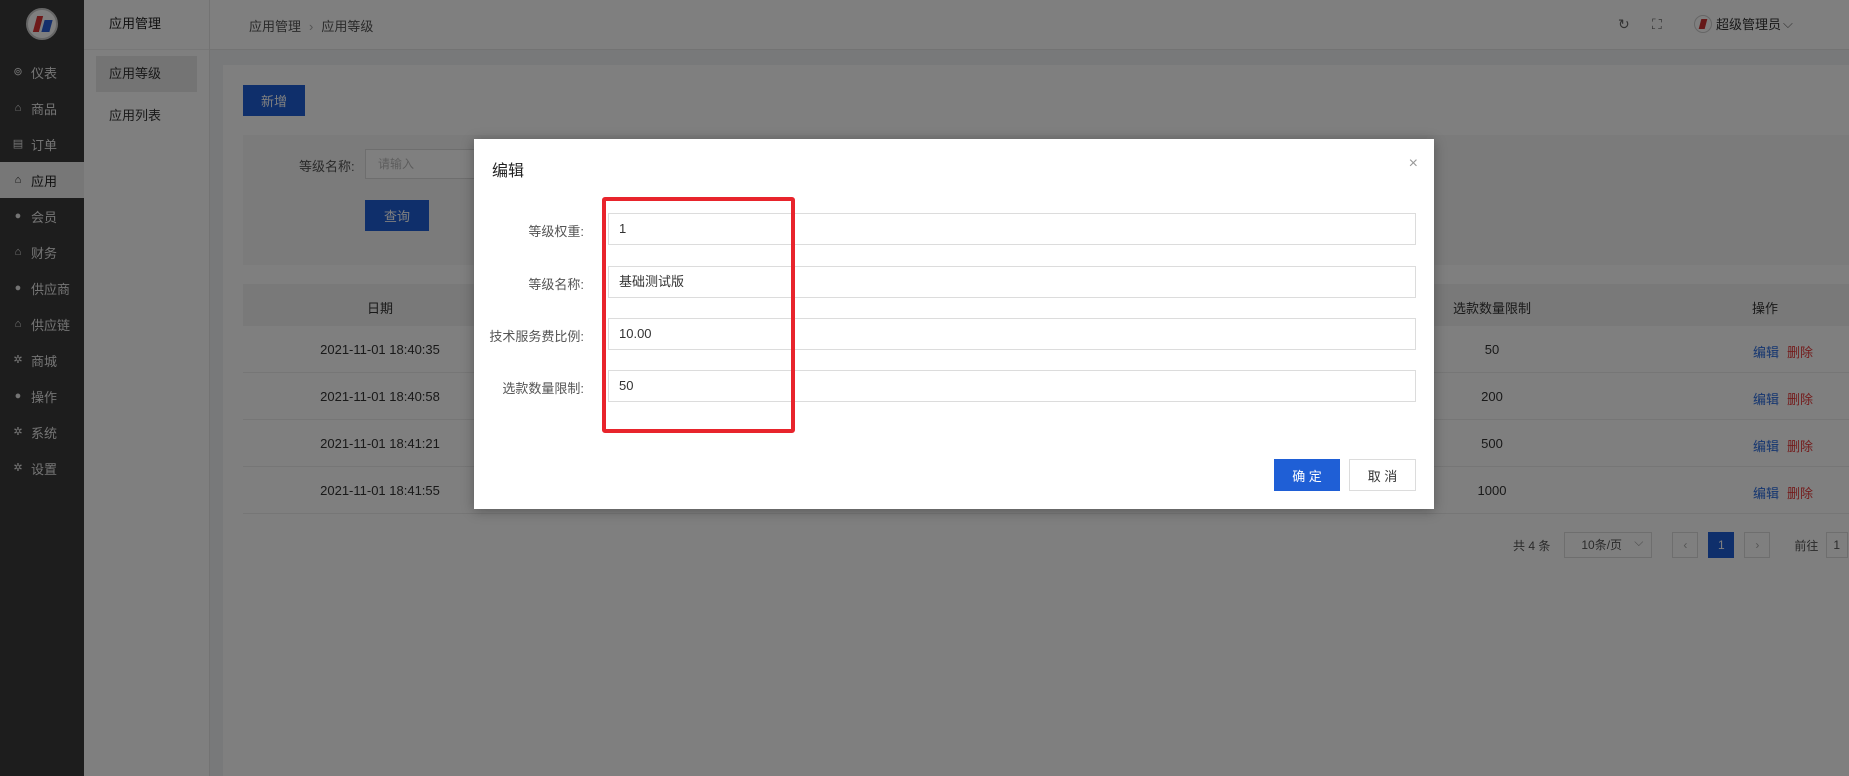 Image resolution: width=1849 pixels, height=776 pixels. What do you see at coordinates (1307, 475) in the screenshot?
I see `confirm-button: 确 定` at bounding box center [1307, 475].